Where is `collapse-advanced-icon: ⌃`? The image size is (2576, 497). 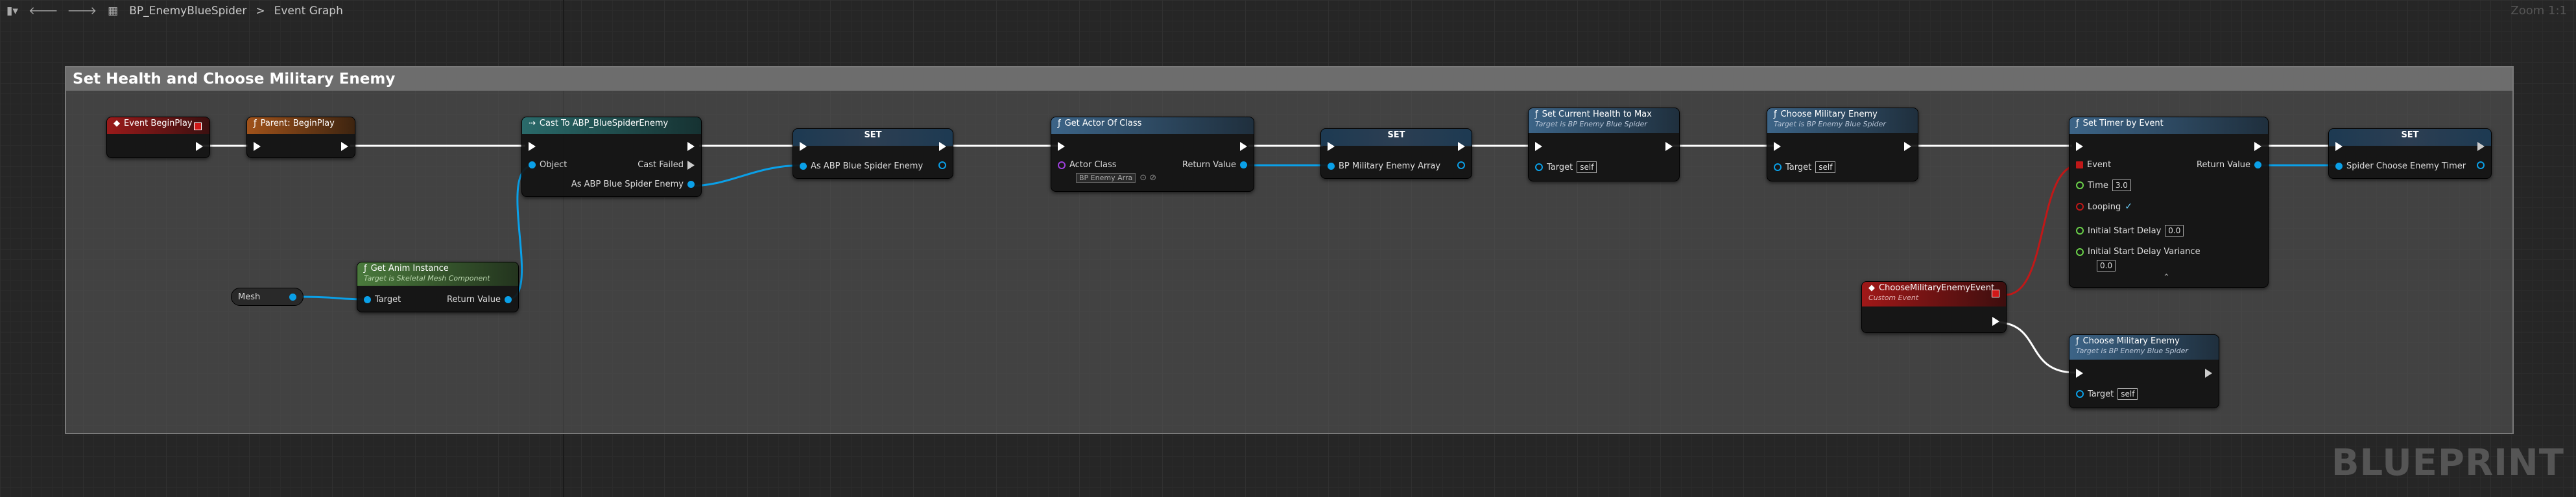
collapse-advanced-icon: ⌃ is located at coordinates (2166, 278).